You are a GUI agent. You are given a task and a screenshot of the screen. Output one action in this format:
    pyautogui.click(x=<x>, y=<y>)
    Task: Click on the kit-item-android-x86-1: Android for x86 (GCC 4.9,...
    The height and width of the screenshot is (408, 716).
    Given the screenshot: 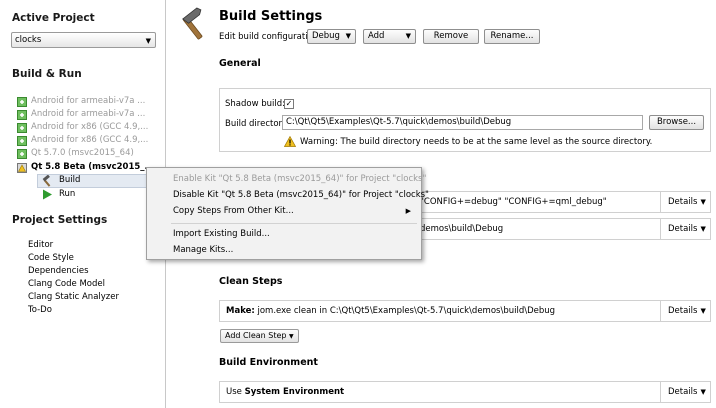 What is the action you would take?
    pyautogui.click(x=82, y=127)
    